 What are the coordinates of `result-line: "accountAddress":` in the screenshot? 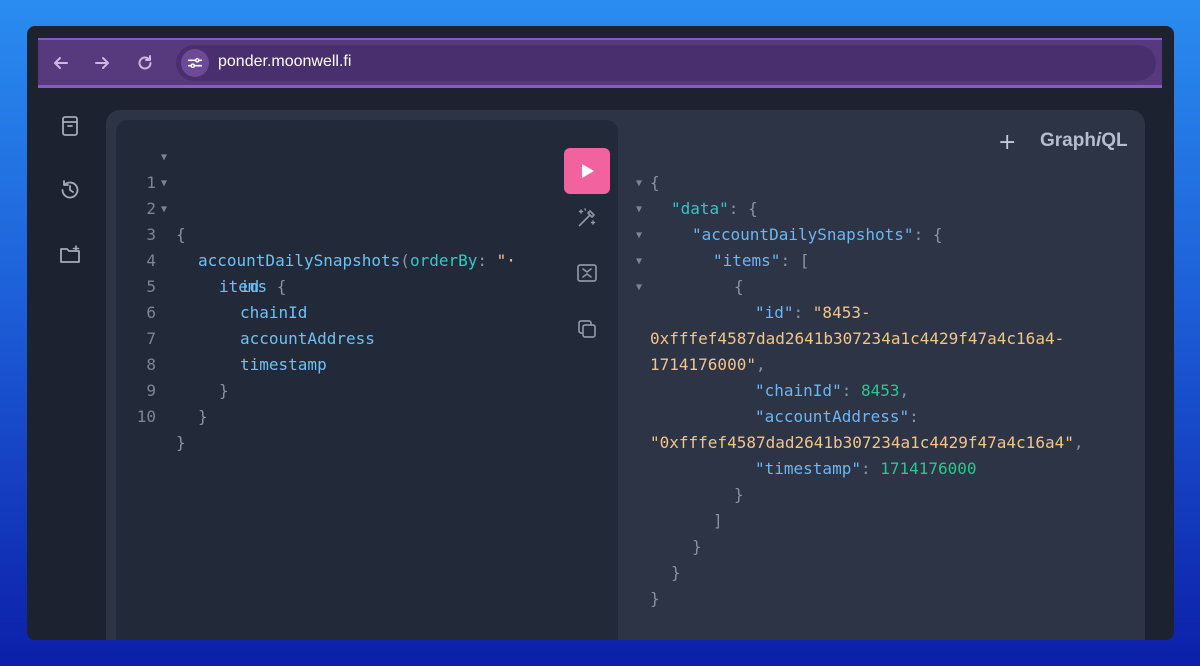 It's located at (841, 417).